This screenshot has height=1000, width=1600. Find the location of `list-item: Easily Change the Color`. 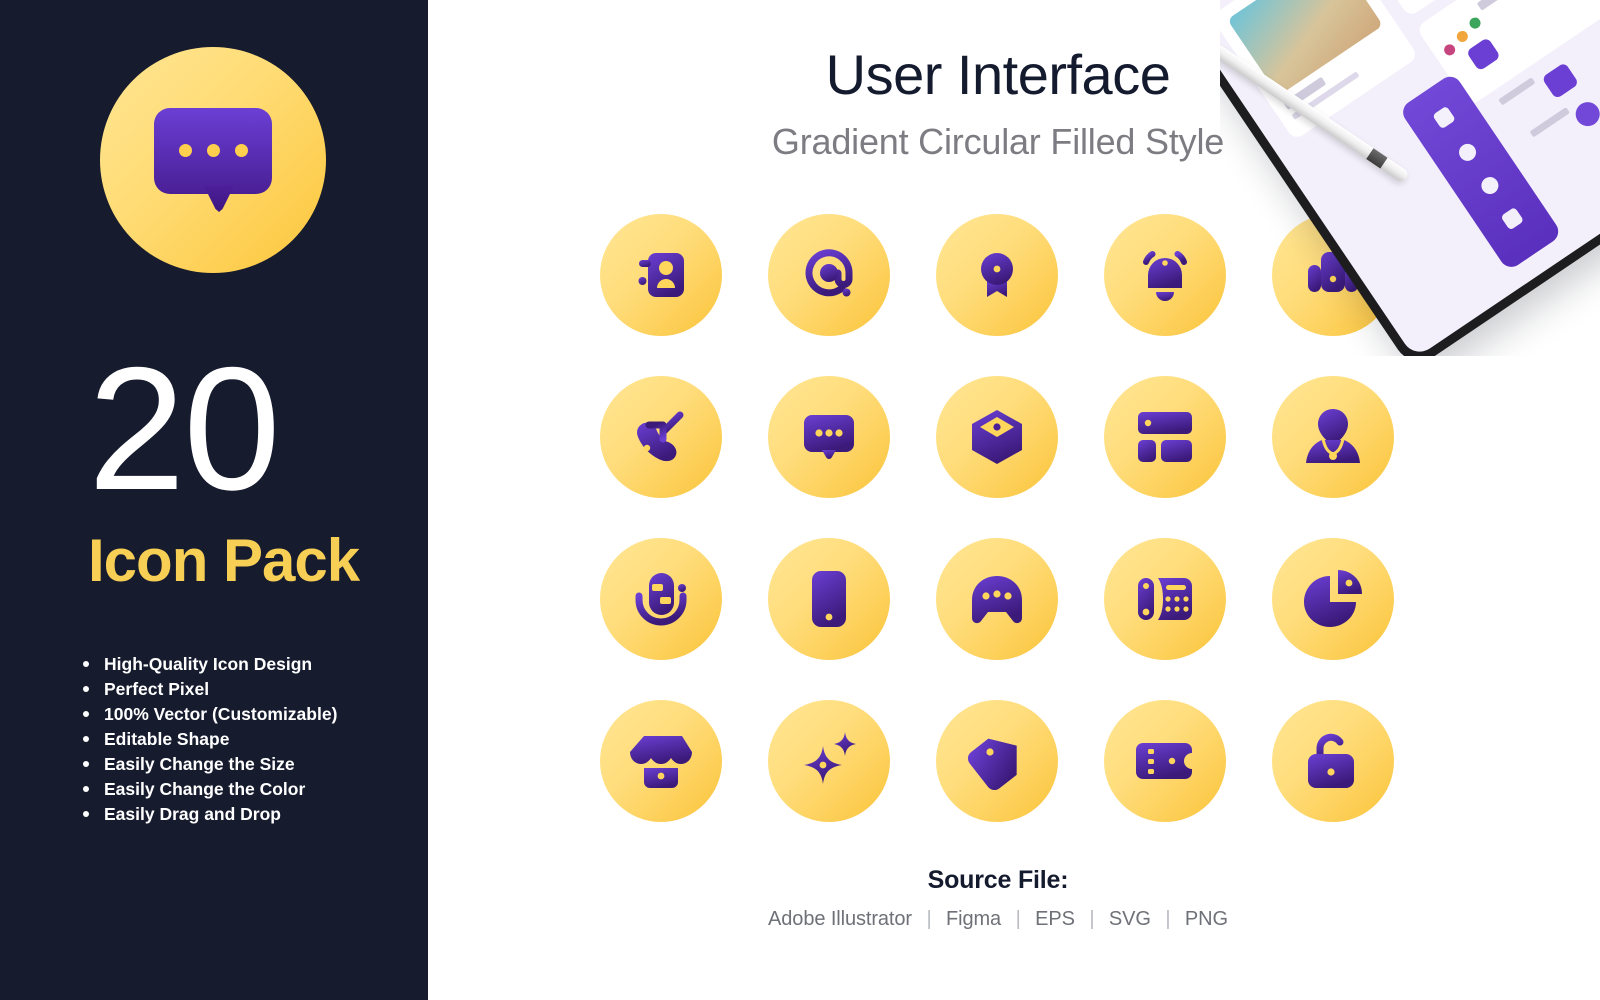

list-item: Easily Change the Color is located at coordinates (250, 789).